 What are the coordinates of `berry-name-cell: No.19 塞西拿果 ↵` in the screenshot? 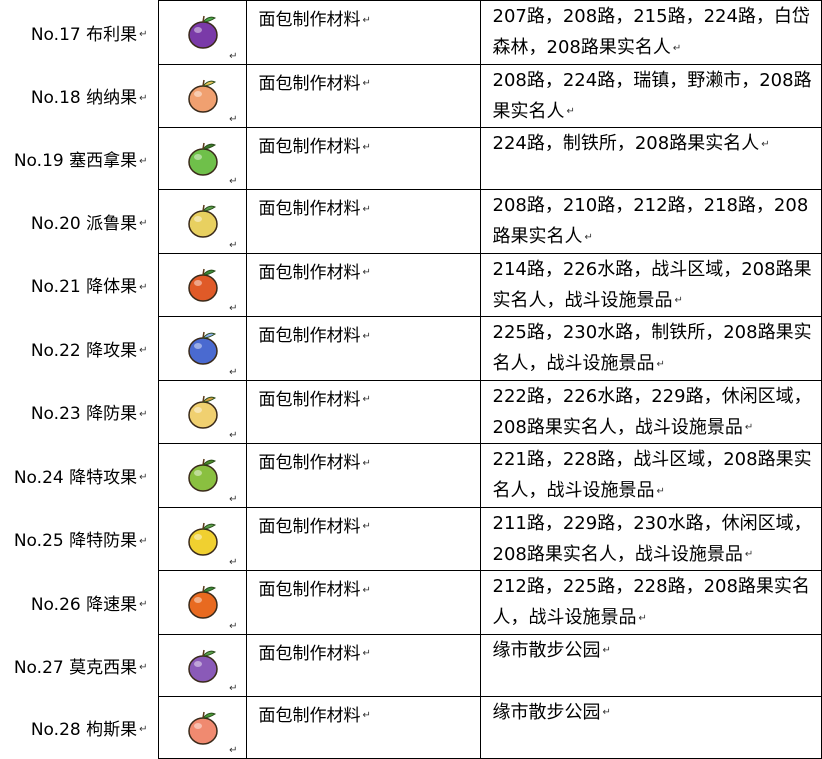 It's located at (79, 159).